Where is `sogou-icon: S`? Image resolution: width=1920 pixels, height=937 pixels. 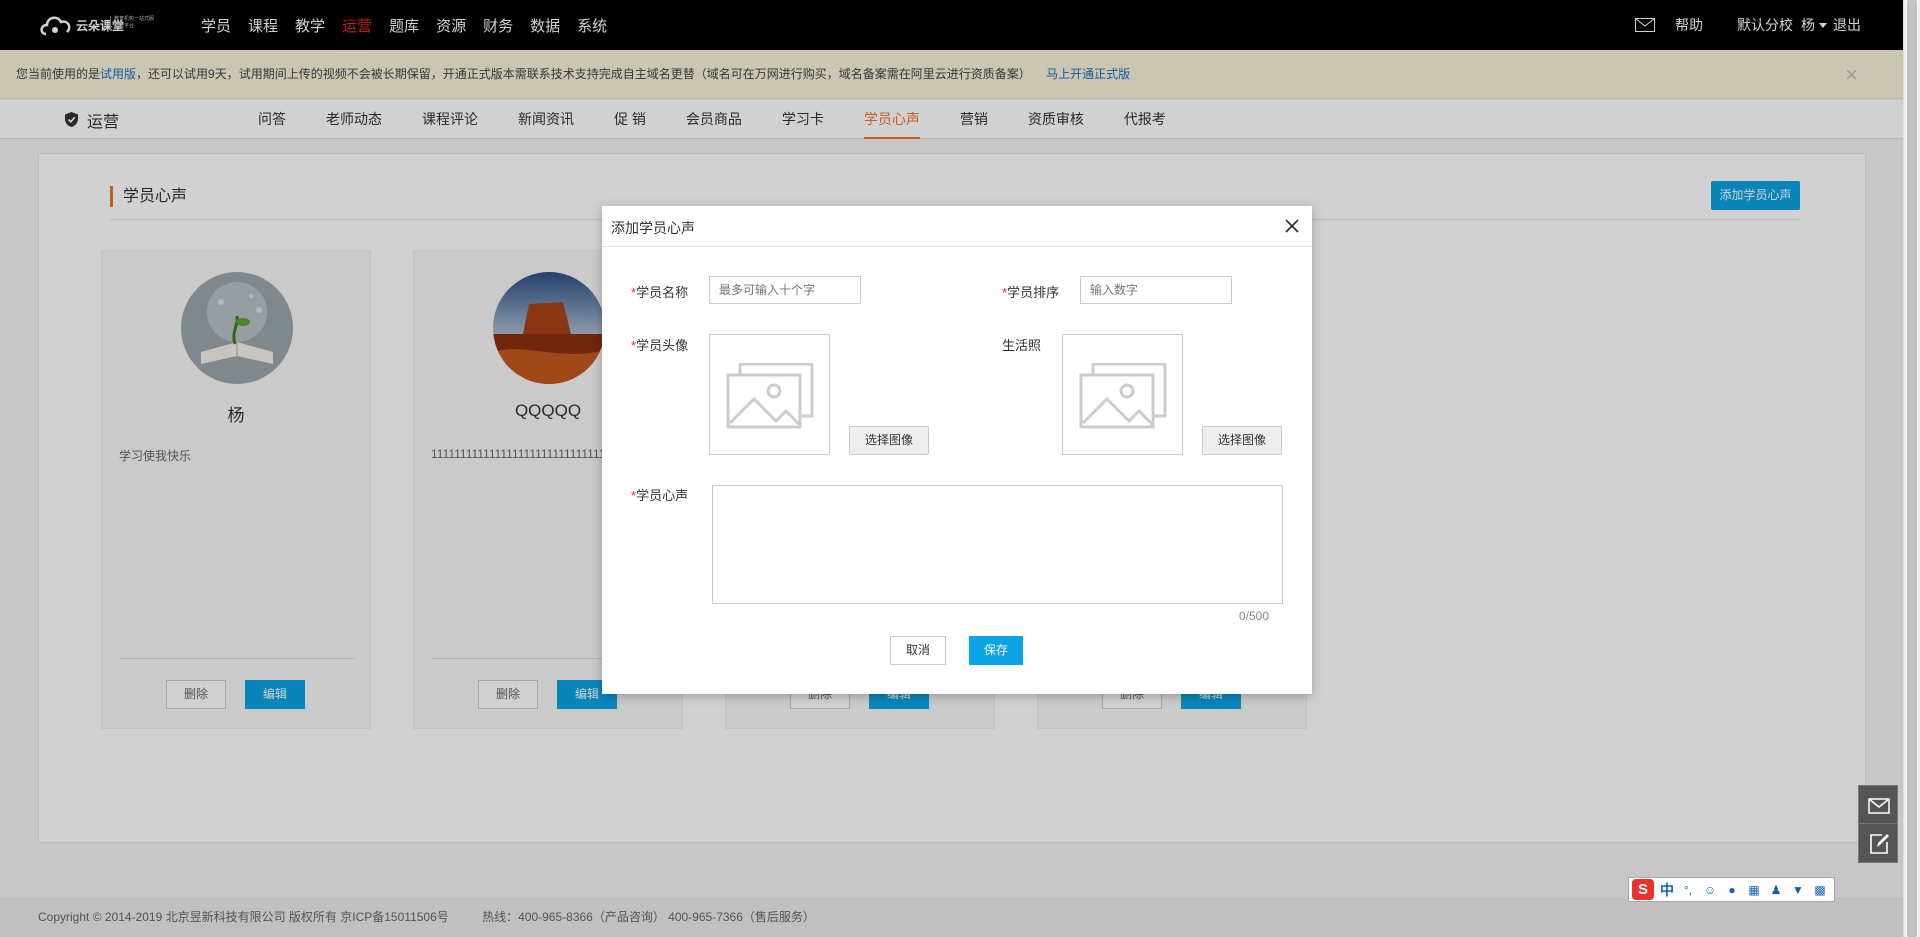
sogou-icon: S is located at coordinates (1643, 889).